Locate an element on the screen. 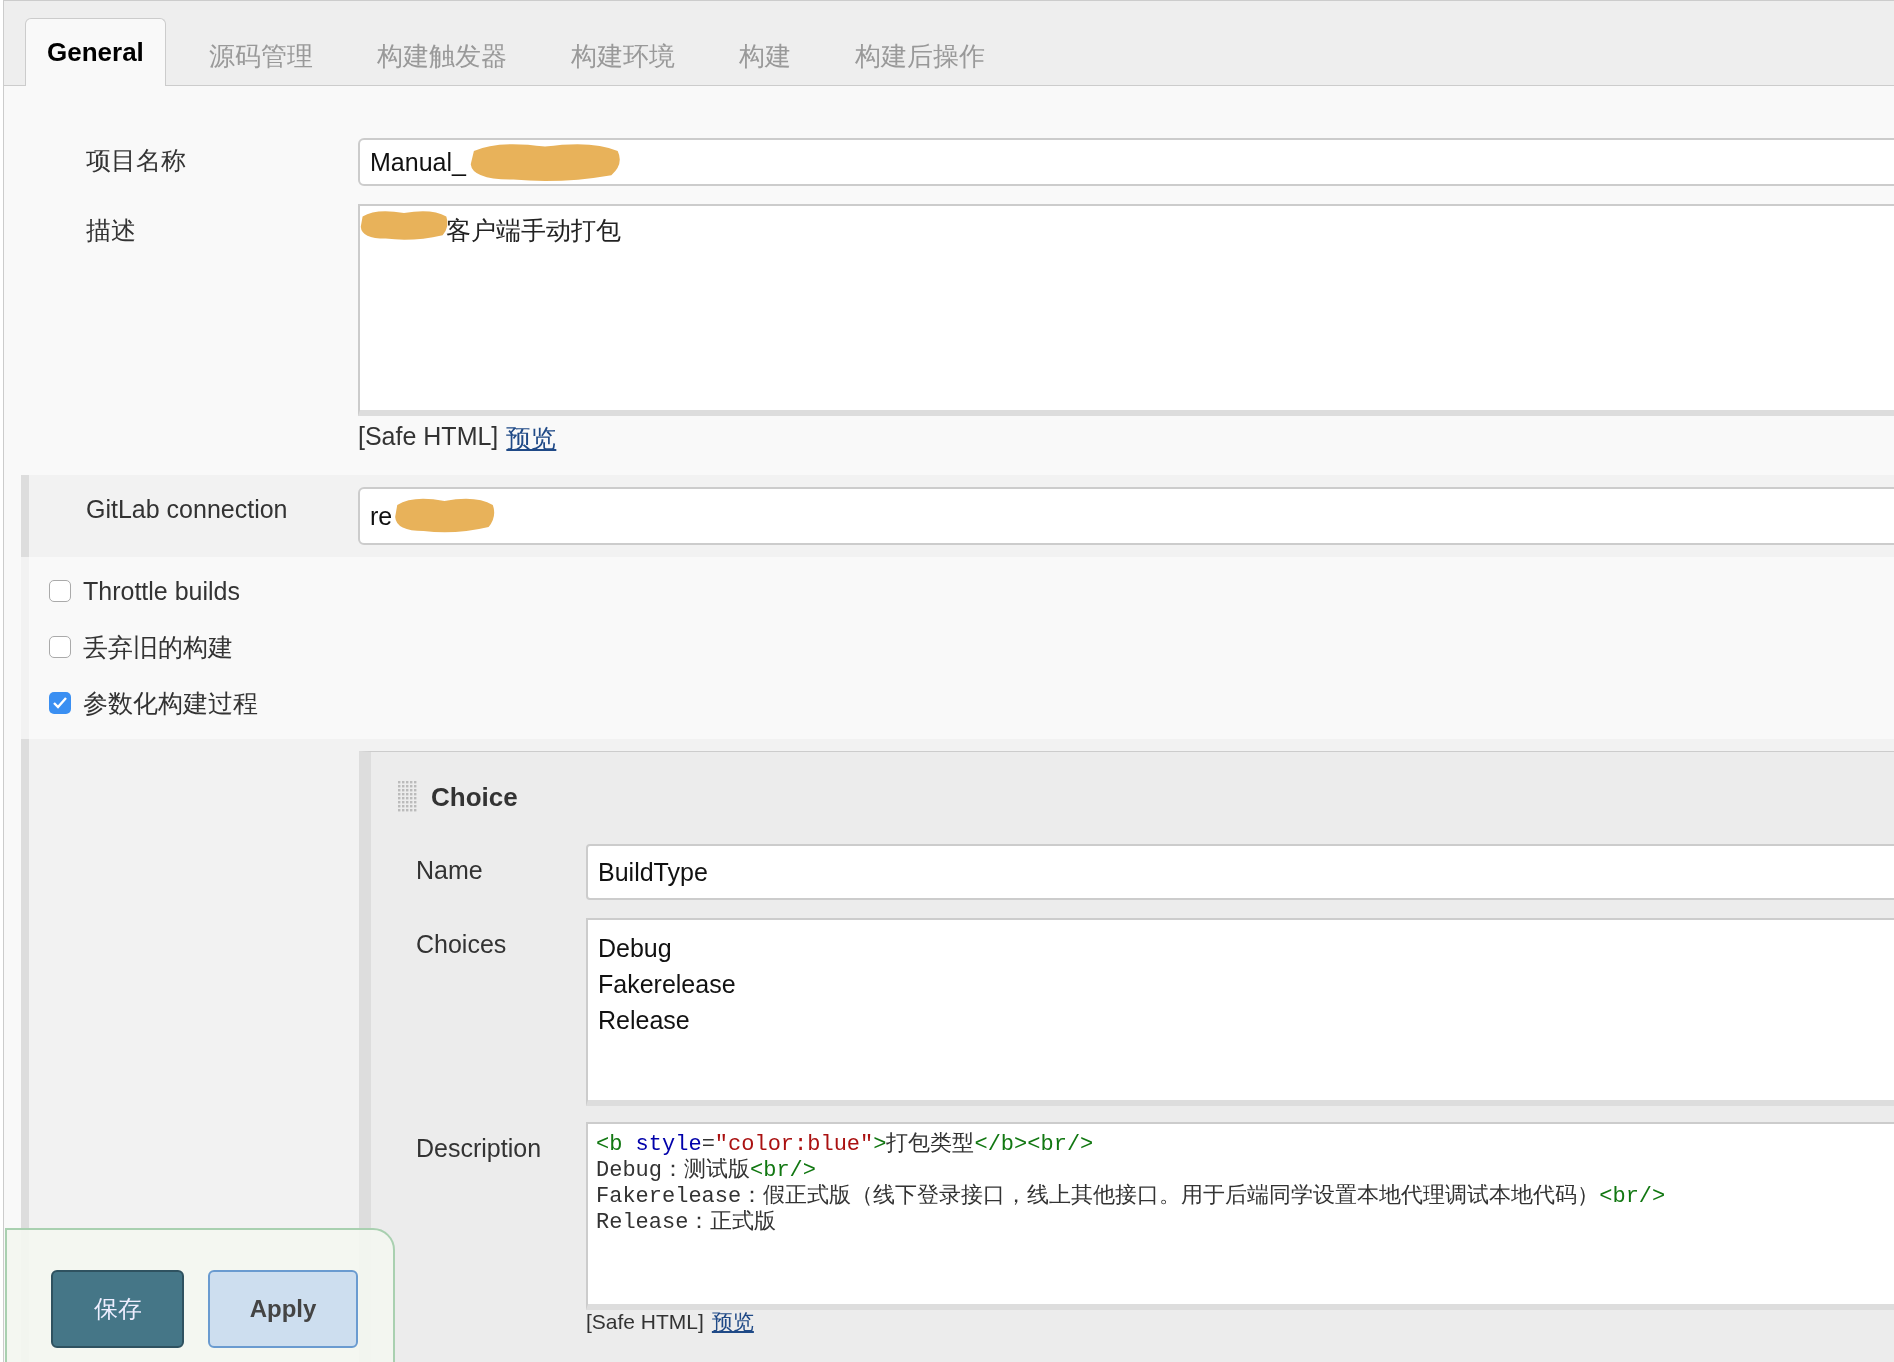 This screenshot has width=1894, height=1362. choices-field: Debug Fakerelease Release is located at coordinates (1240, 1012).